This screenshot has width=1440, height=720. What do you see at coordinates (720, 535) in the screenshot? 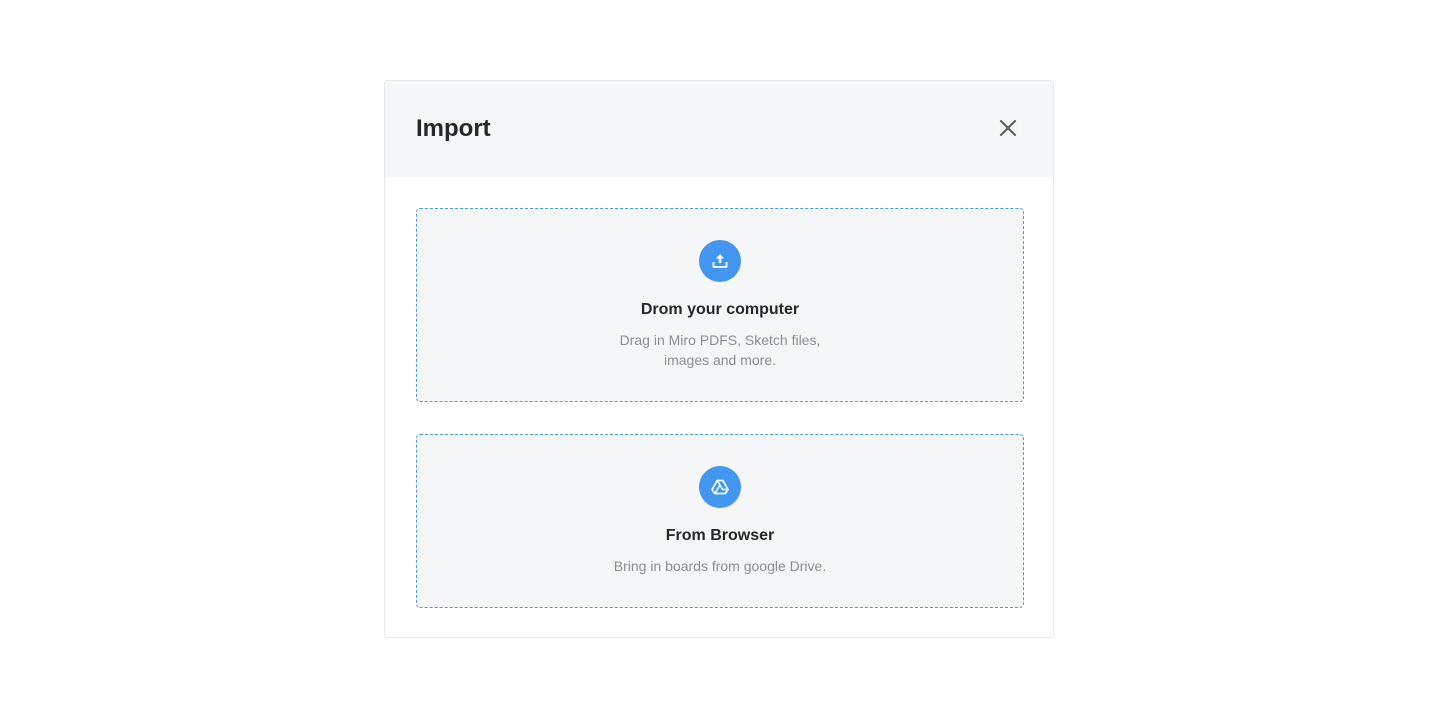
I see `browser-option-title: From Browser` at bounding box center [720, 535].